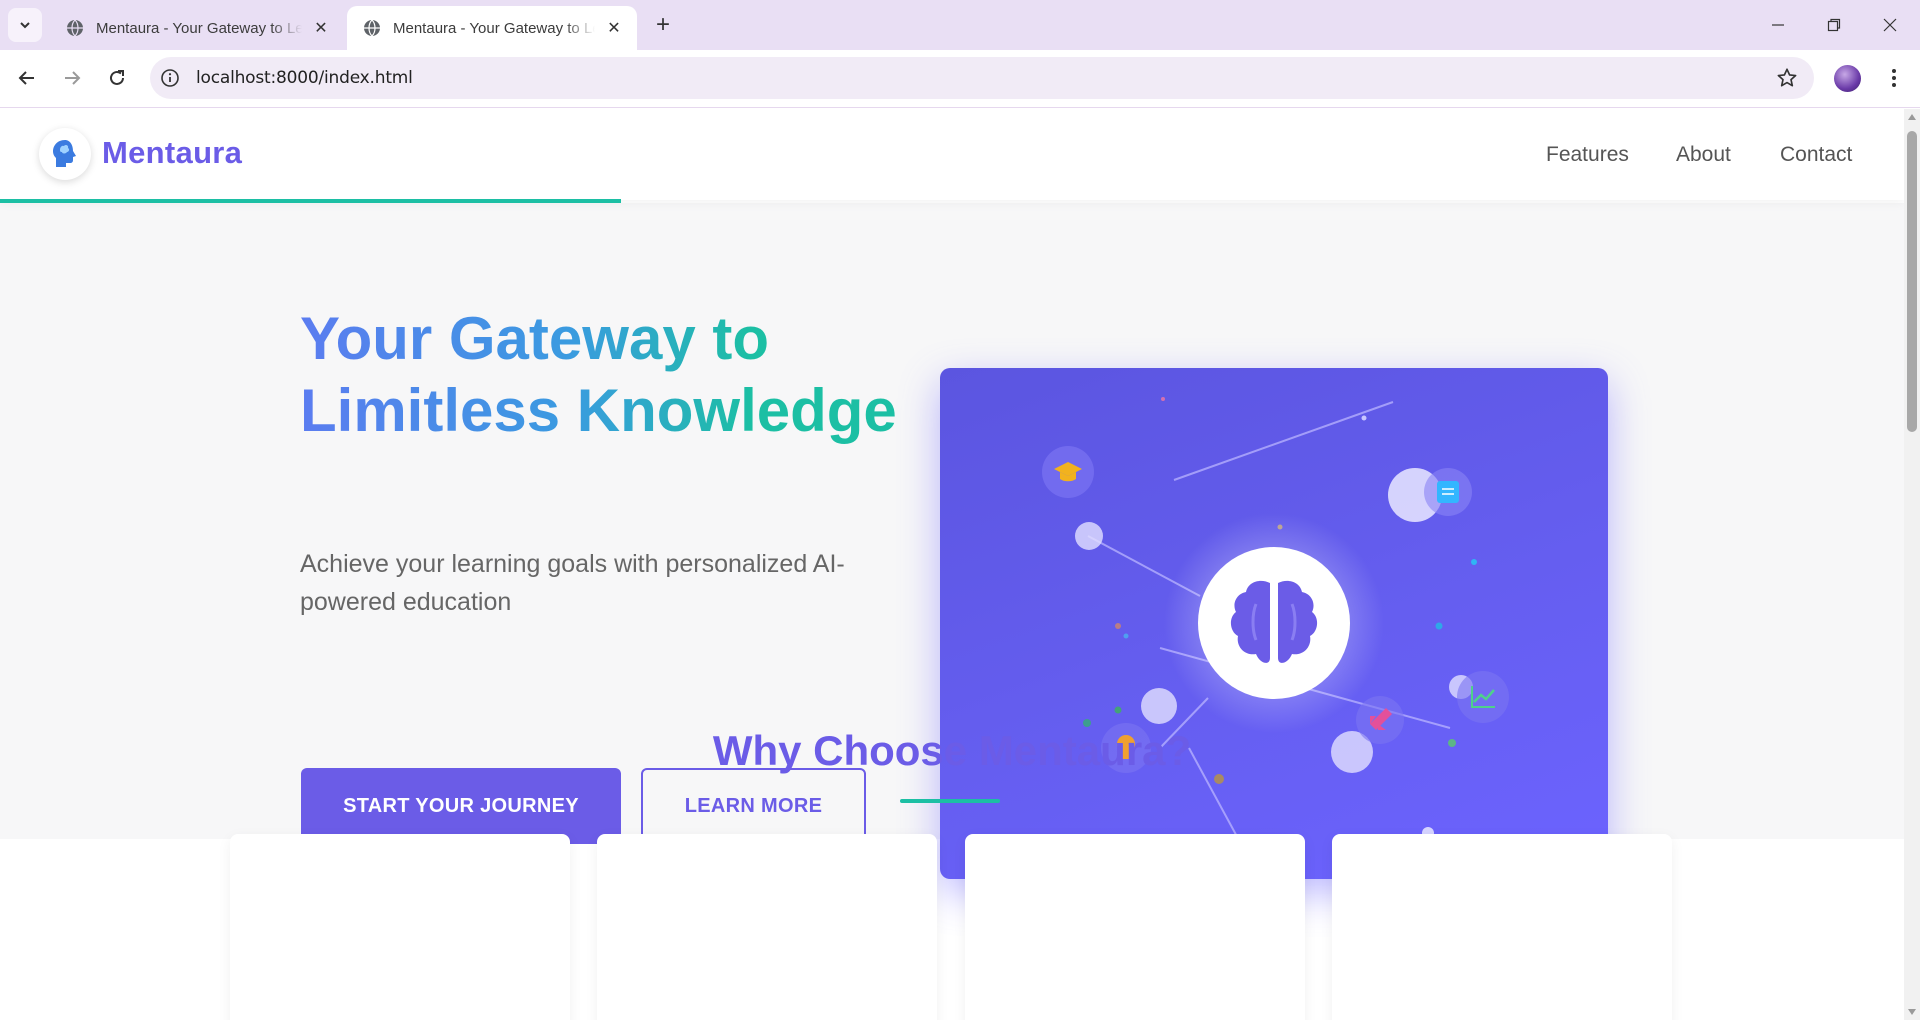  What do you see at coordinates (753, 806) in the screenshot?
I see `learn-more-button: LEARN MORE` at bounding box center [753, 806].